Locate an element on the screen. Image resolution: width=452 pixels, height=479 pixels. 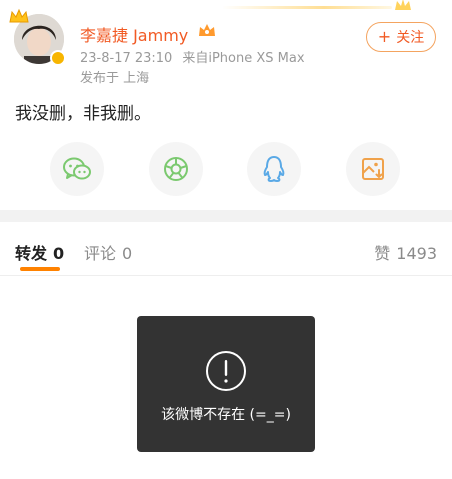
crown-icon is located at coordinates (19, 15).